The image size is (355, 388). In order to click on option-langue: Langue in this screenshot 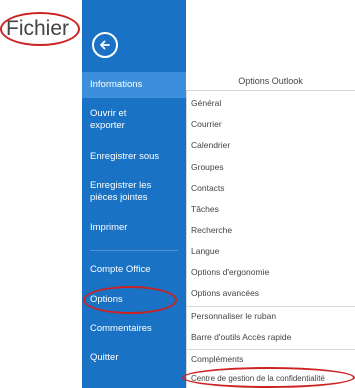, I will do `click(205, 251)`.